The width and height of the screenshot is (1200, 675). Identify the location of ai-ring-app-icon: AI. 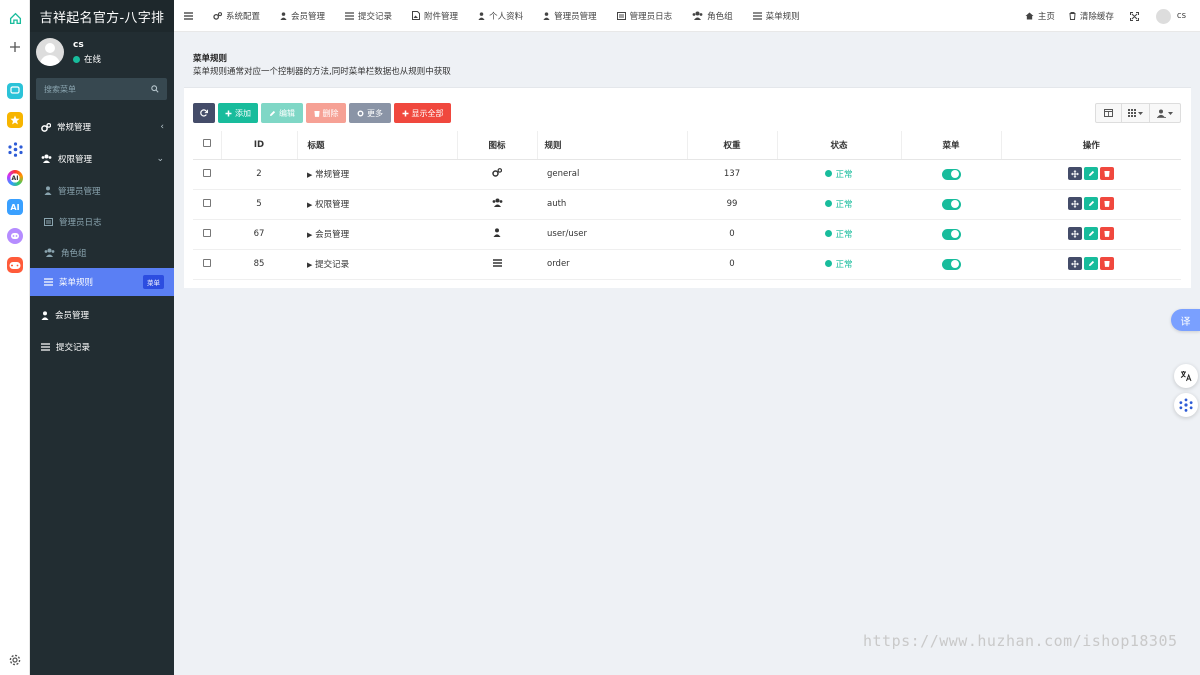
(15, 178).